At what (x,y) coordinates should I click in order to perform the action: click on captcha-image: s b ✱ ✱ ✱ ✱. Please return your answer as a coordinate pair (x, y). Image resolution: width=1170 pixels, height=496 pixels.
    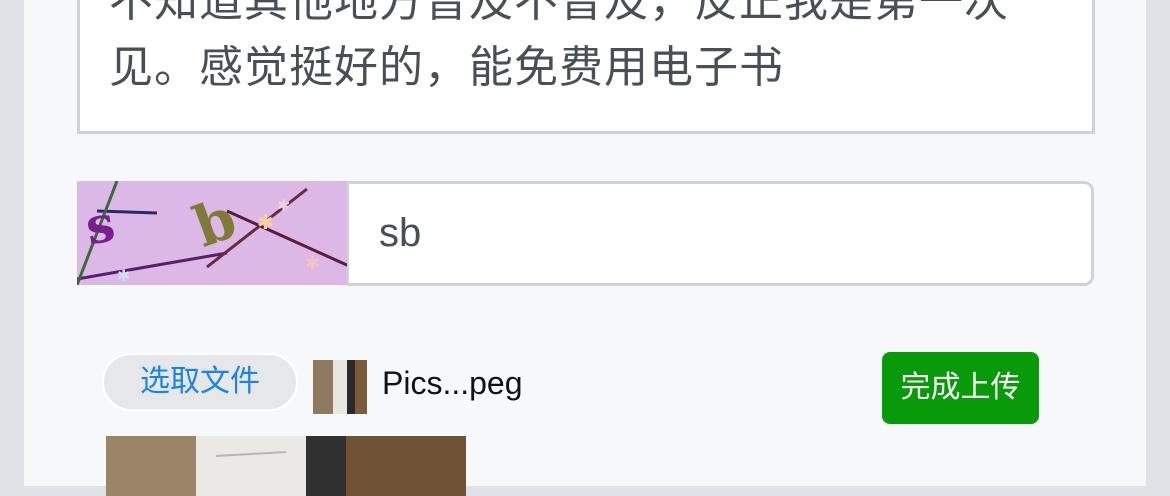
    Looking at the image, I should click on (213, 233).